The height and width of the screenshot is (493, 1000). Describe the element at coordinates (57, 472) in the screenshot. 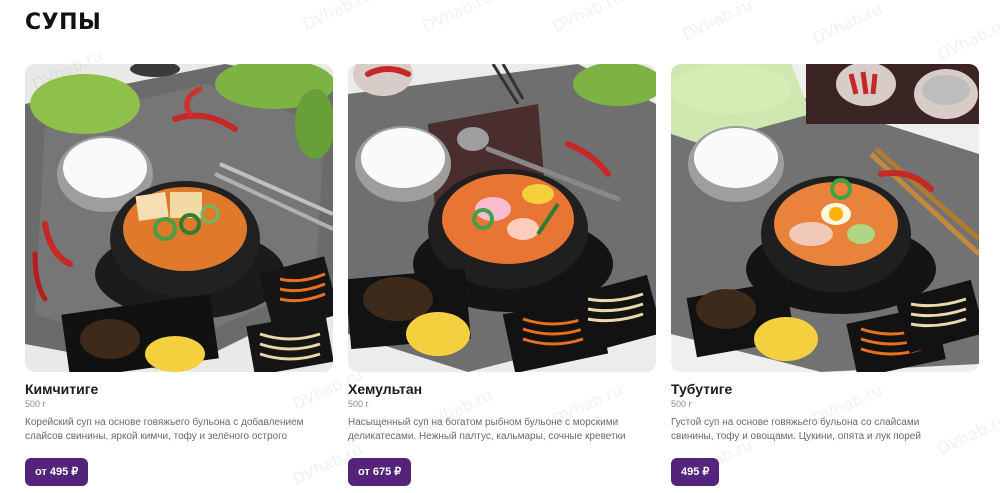

I see `price-button: от 495 ₽` at that location.